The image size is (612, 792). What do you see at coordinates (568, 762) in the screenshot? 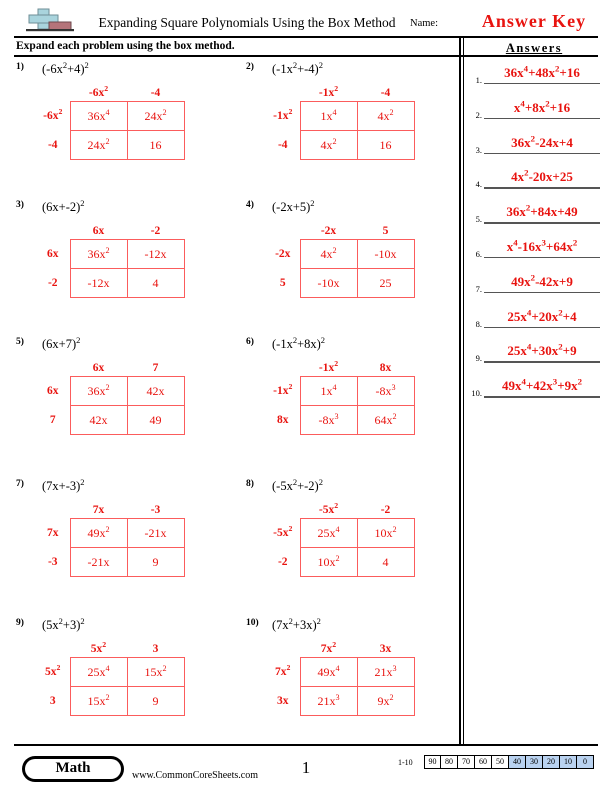
I see `grading-scale-cell: 10` at bounding box center [568, 762].